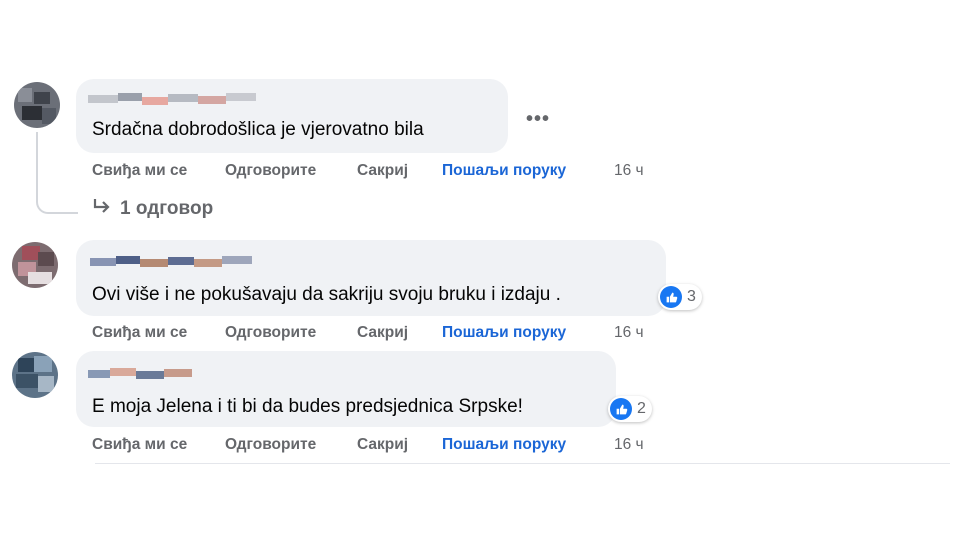  Describe the element at coordinates (258, 129) in the screenshot. I see `comment-text: Srdačna dobrodošlica je vjerovatno bila` at that location.